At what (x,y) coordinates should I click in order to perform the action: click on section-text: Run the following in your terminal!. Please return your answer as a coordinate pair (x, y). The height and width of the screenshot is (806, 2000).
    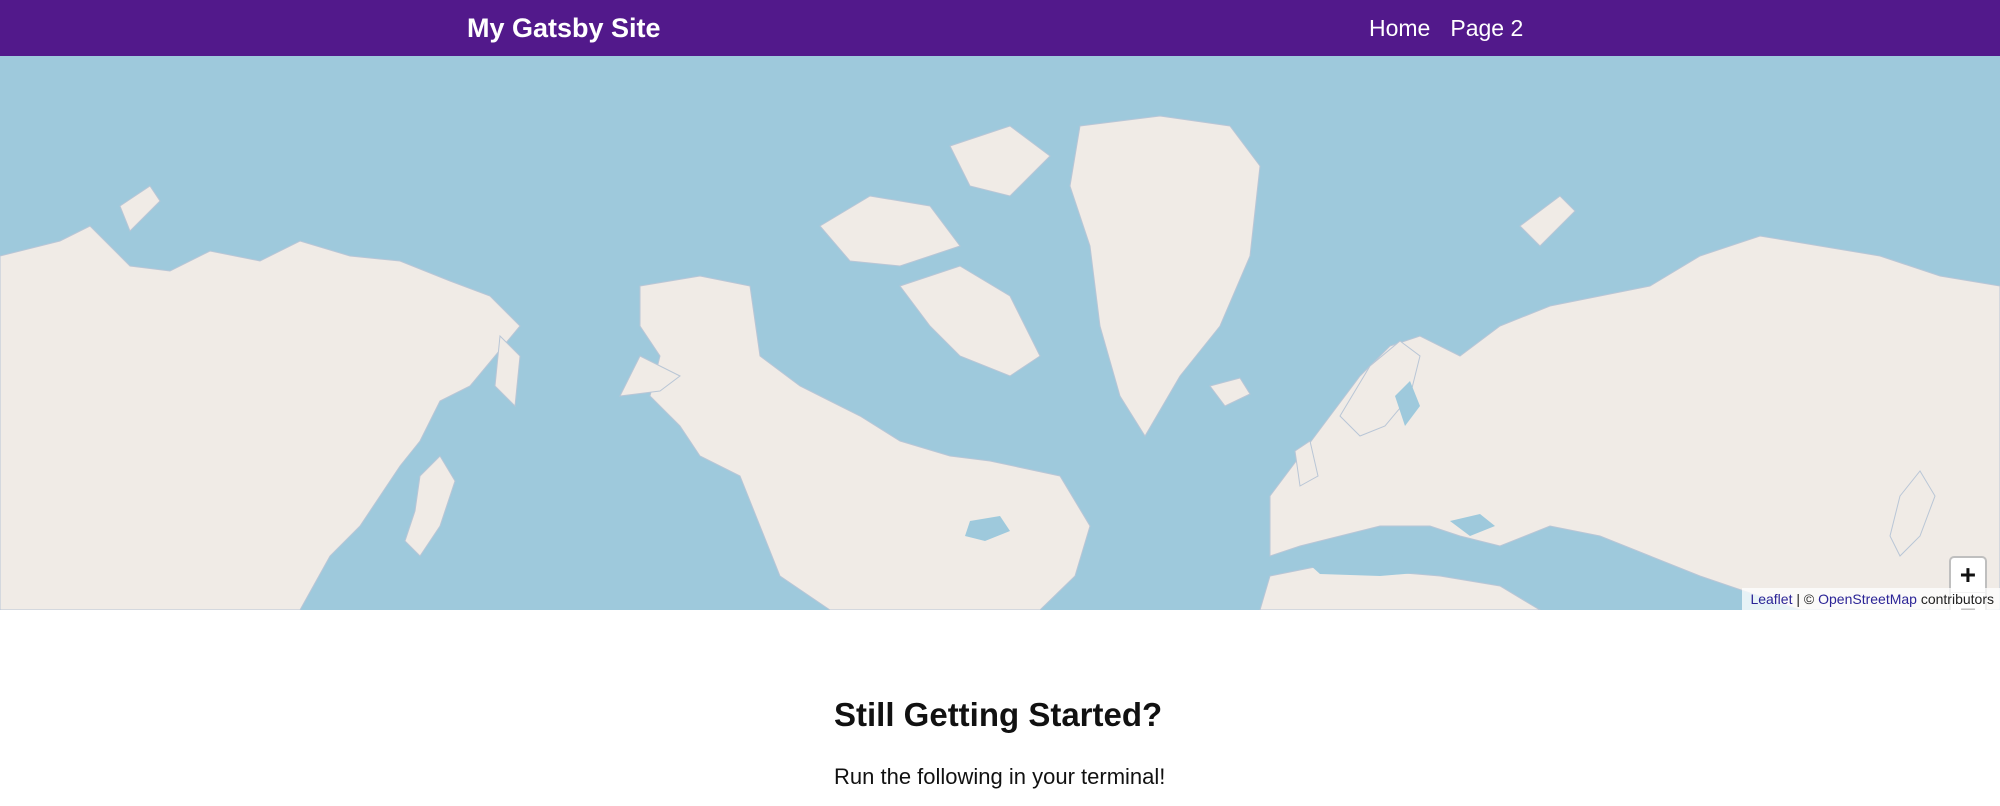
    Looking at the image, I should click on (1000, 776).